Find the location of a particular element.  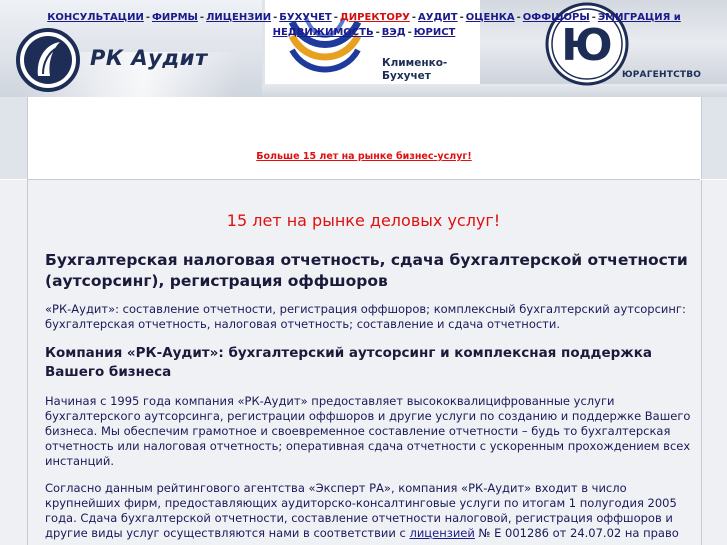

nav-item-5: ДИРЕКТОРУ is located at coordinates (375, 17).